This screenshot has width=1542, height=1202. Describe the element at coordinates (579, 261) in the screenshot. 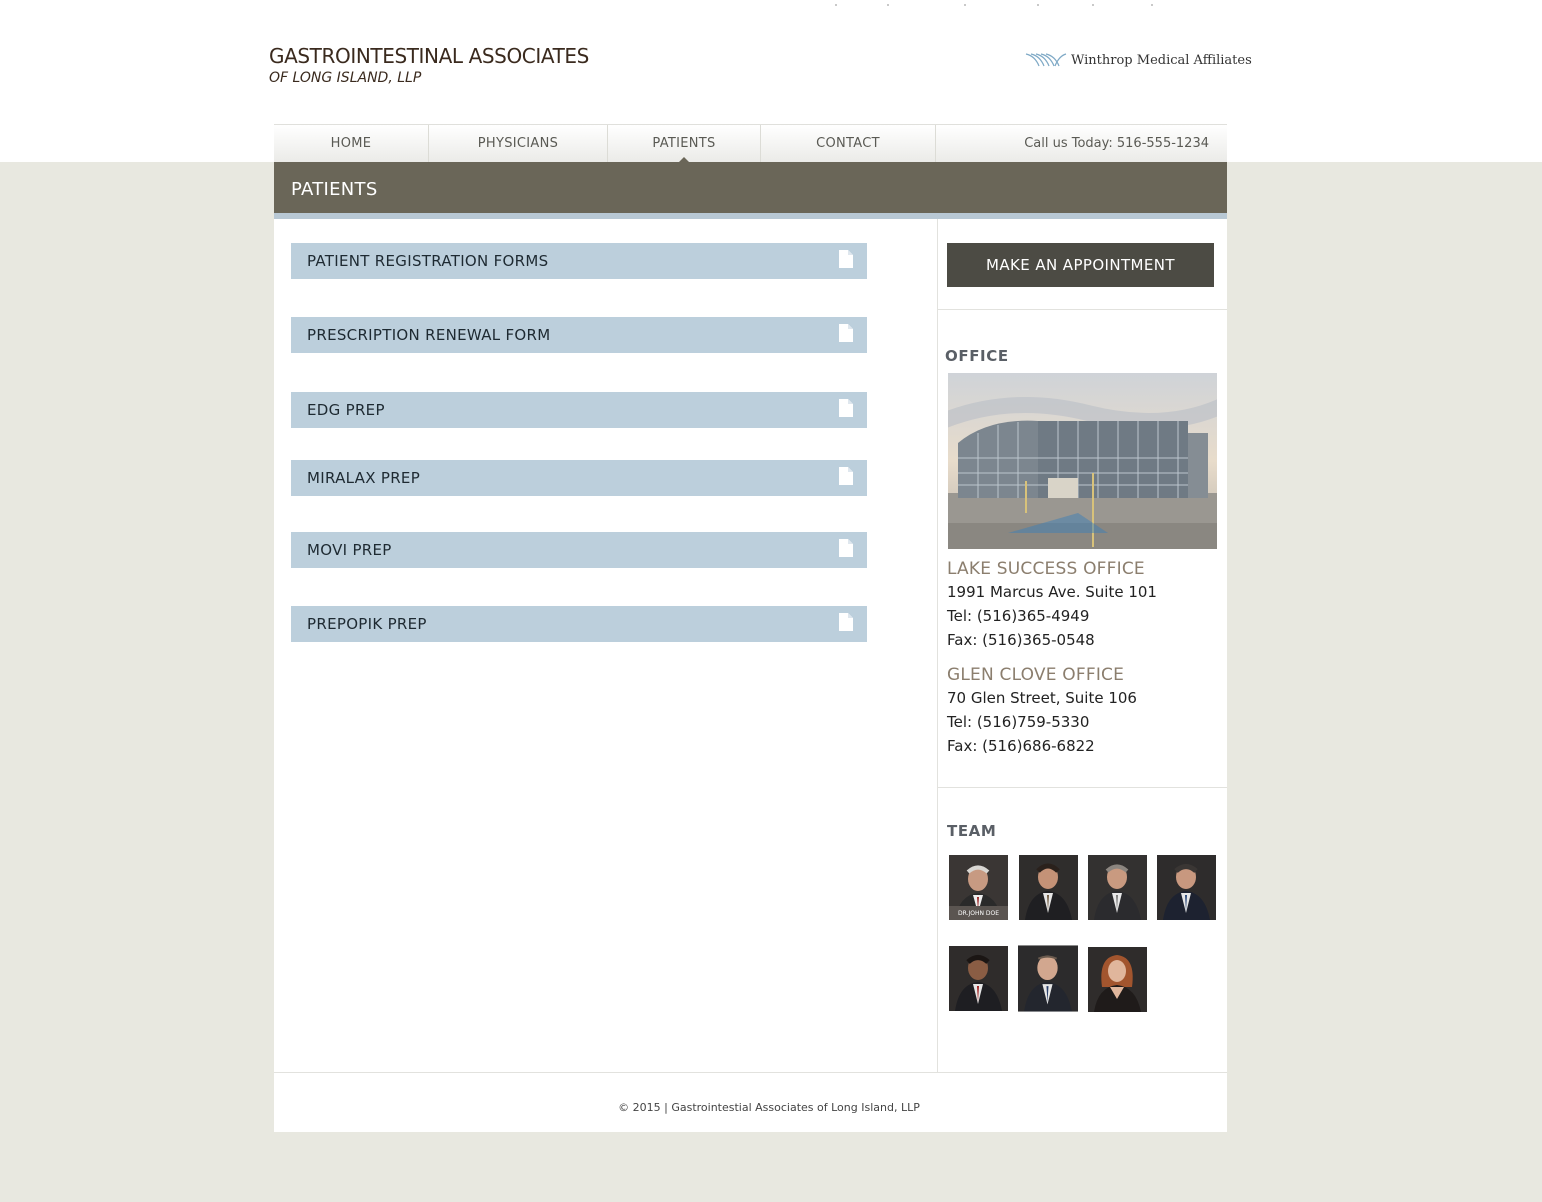

I see `document-link: PATIENT REGISTRATION FORMS` at that location.